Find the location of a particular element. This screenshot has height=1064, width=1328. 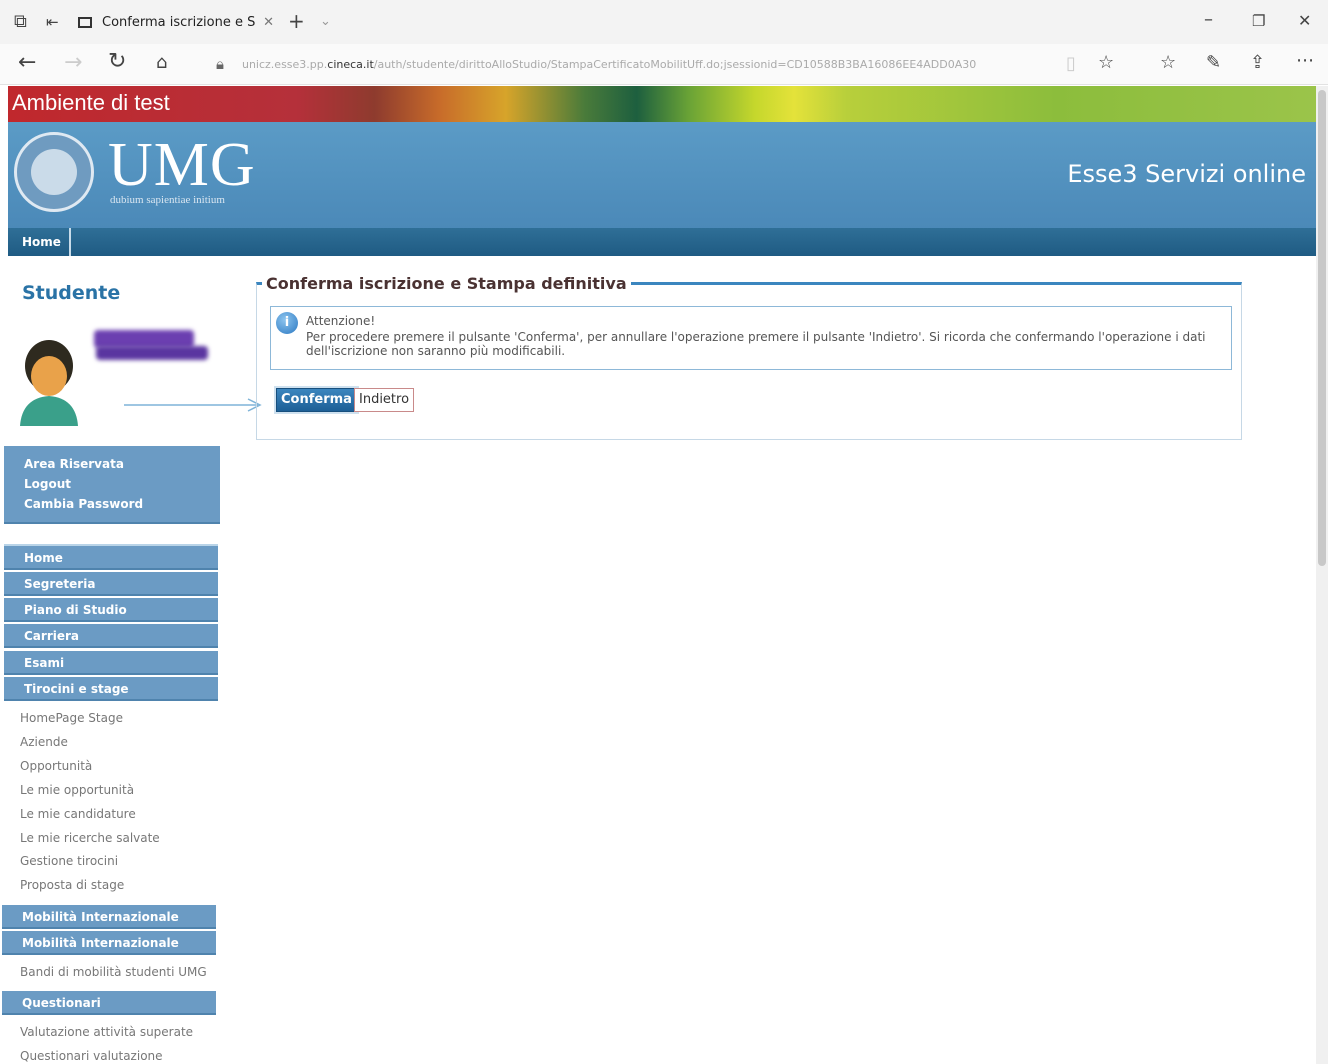

info-icon: i is located at coordinates (287, 323).